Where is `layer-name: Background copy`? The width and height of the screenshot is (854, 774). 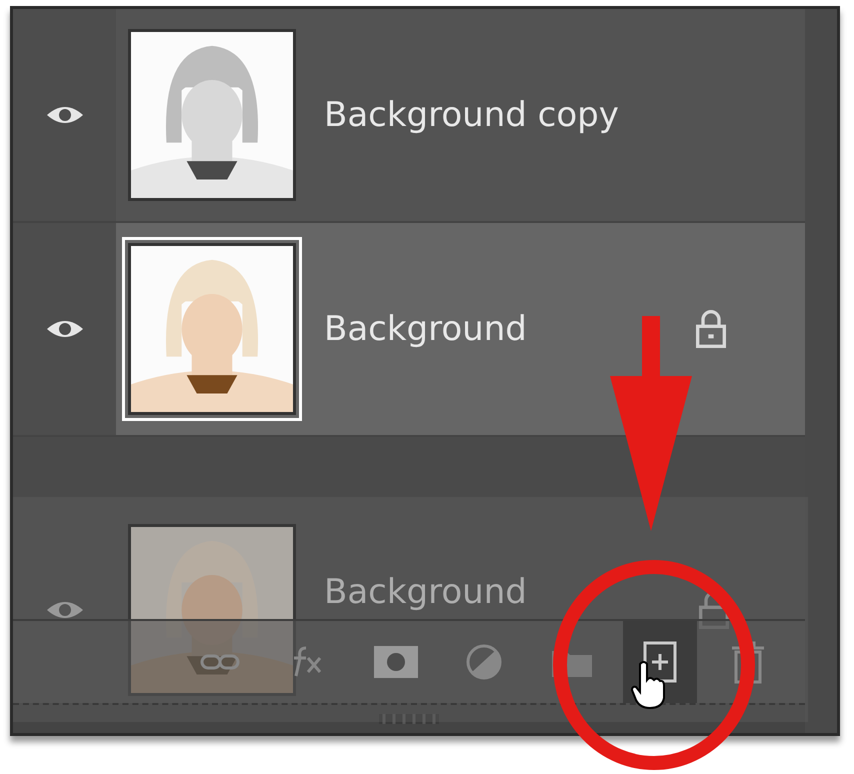 layer-name: Background copy is located at coordinates (472, 115).